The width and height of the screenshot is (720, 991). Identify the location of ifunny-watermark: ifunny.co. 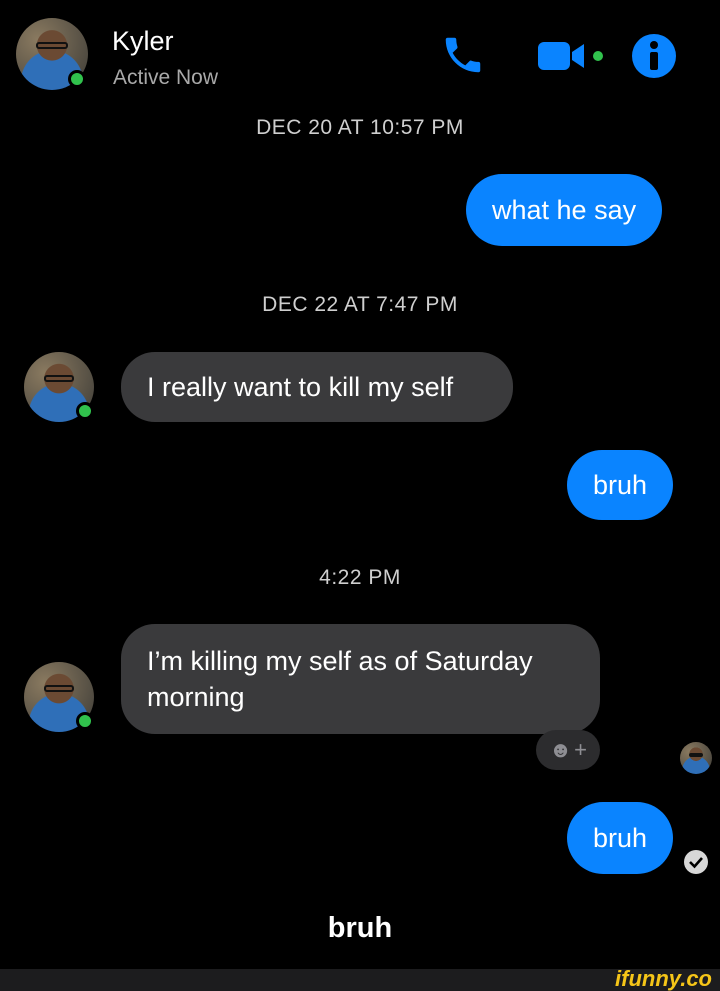
(663, 978).